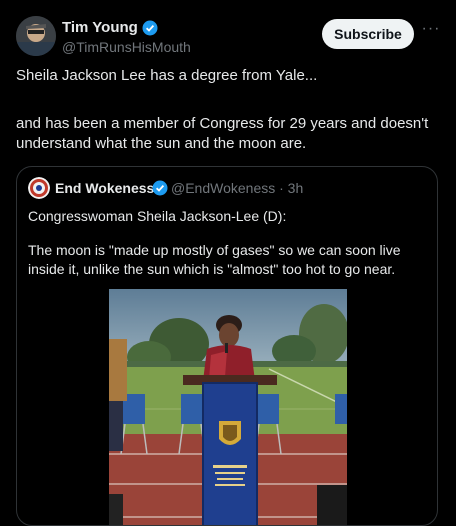 Image resolution: width=456 pixels, height=526 pixels. Describe the element at coordinates (237, 188) in the screenshot. I see `quoted-handle-time: @EndWokeness · 3h` at that location.